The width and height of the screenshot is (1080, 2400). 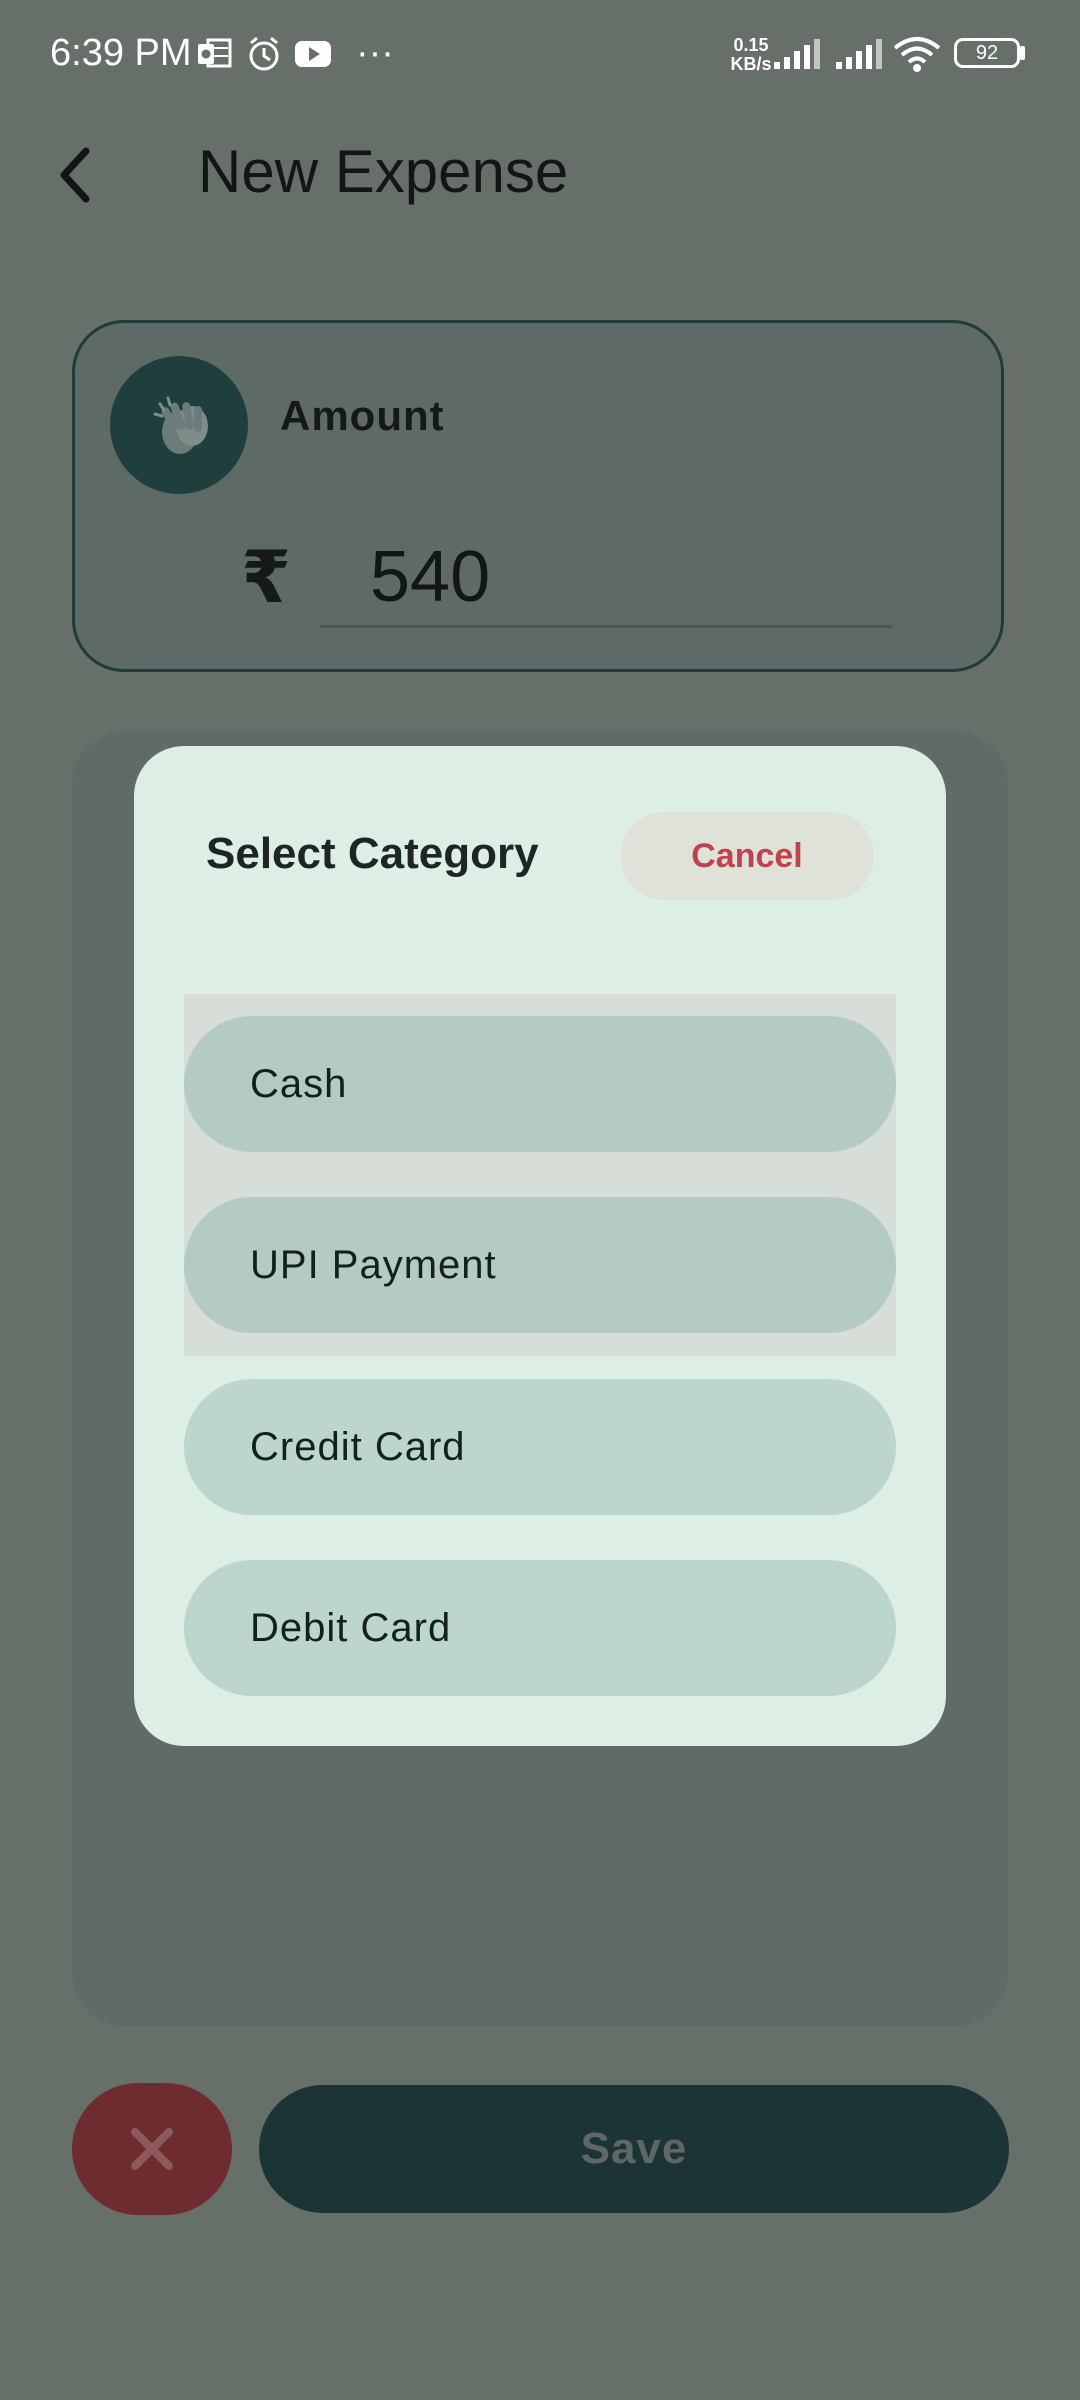 I want to click on more-notifications-icon: ···, so click(x=375, y=53).